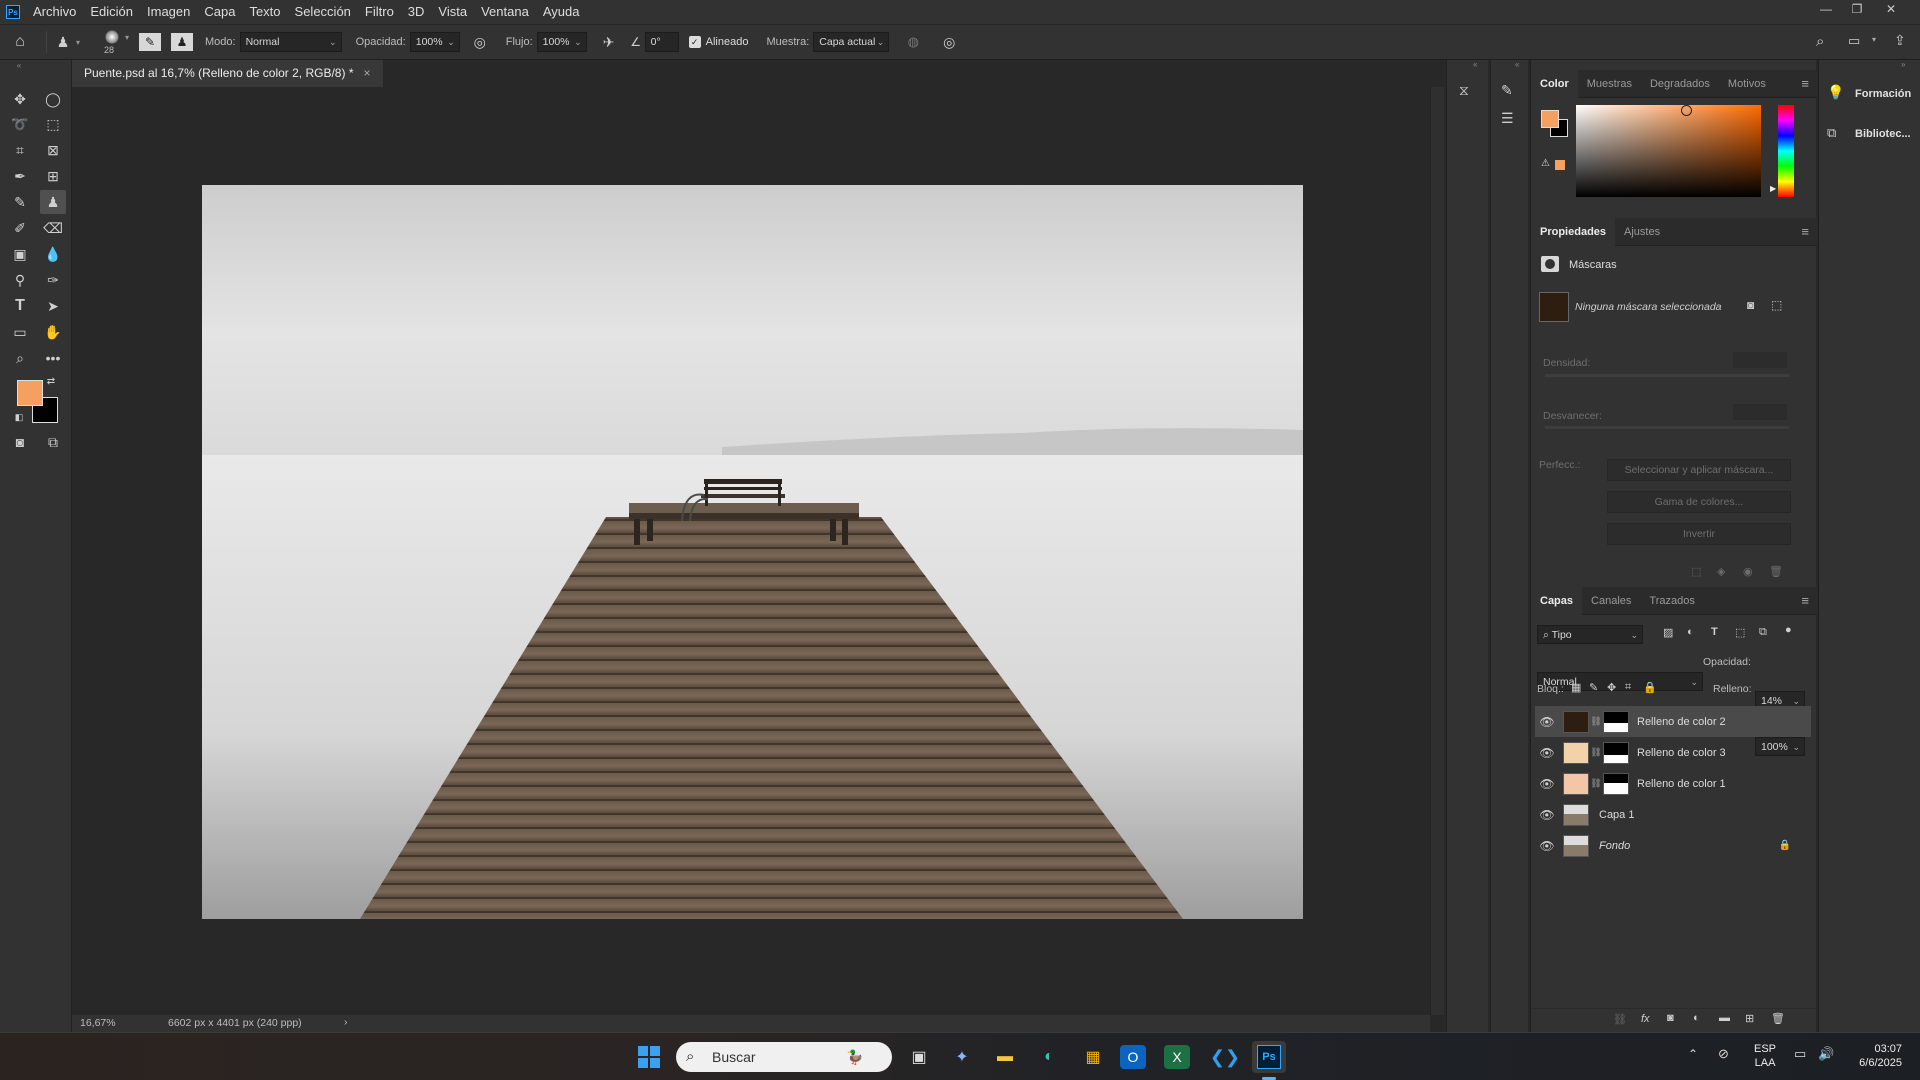 The image size is (1920, 1080). Describe the element at coordinates (1857, 10) in the screenshot. I see `restore-icon: ❐` at that location.